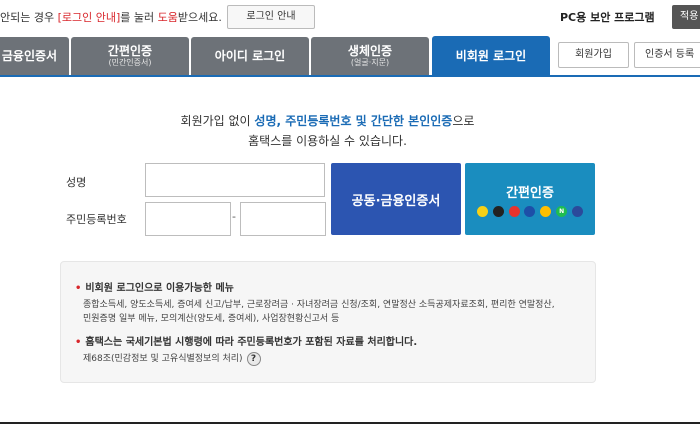  What do you see at coordinates (577, 211) in the screenshot?
I see `toss-icon` at bounding box center [577, 211].